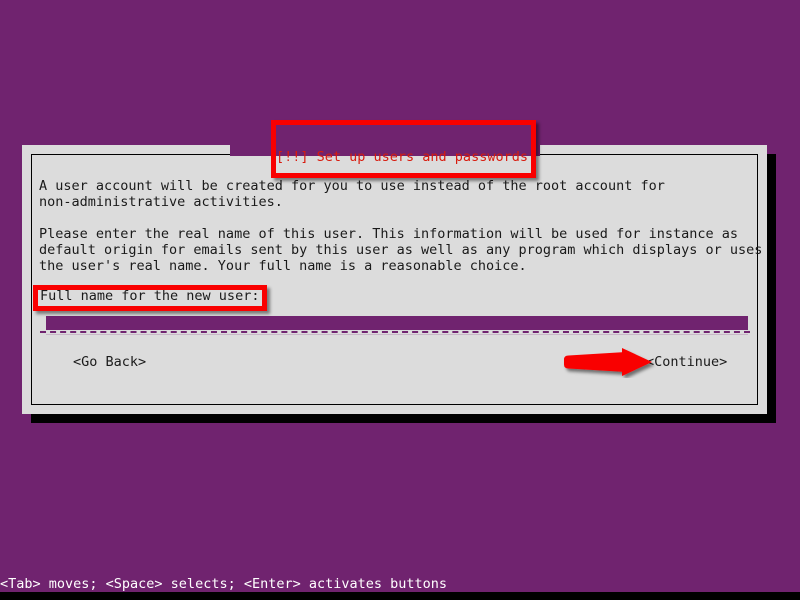 Image resolution: width=800 pixels, height=600 pixels. What do you see at coordinates (608, 362) in the screenshot?
I see `red-arrow-icon` at bounding box center [608, 362].